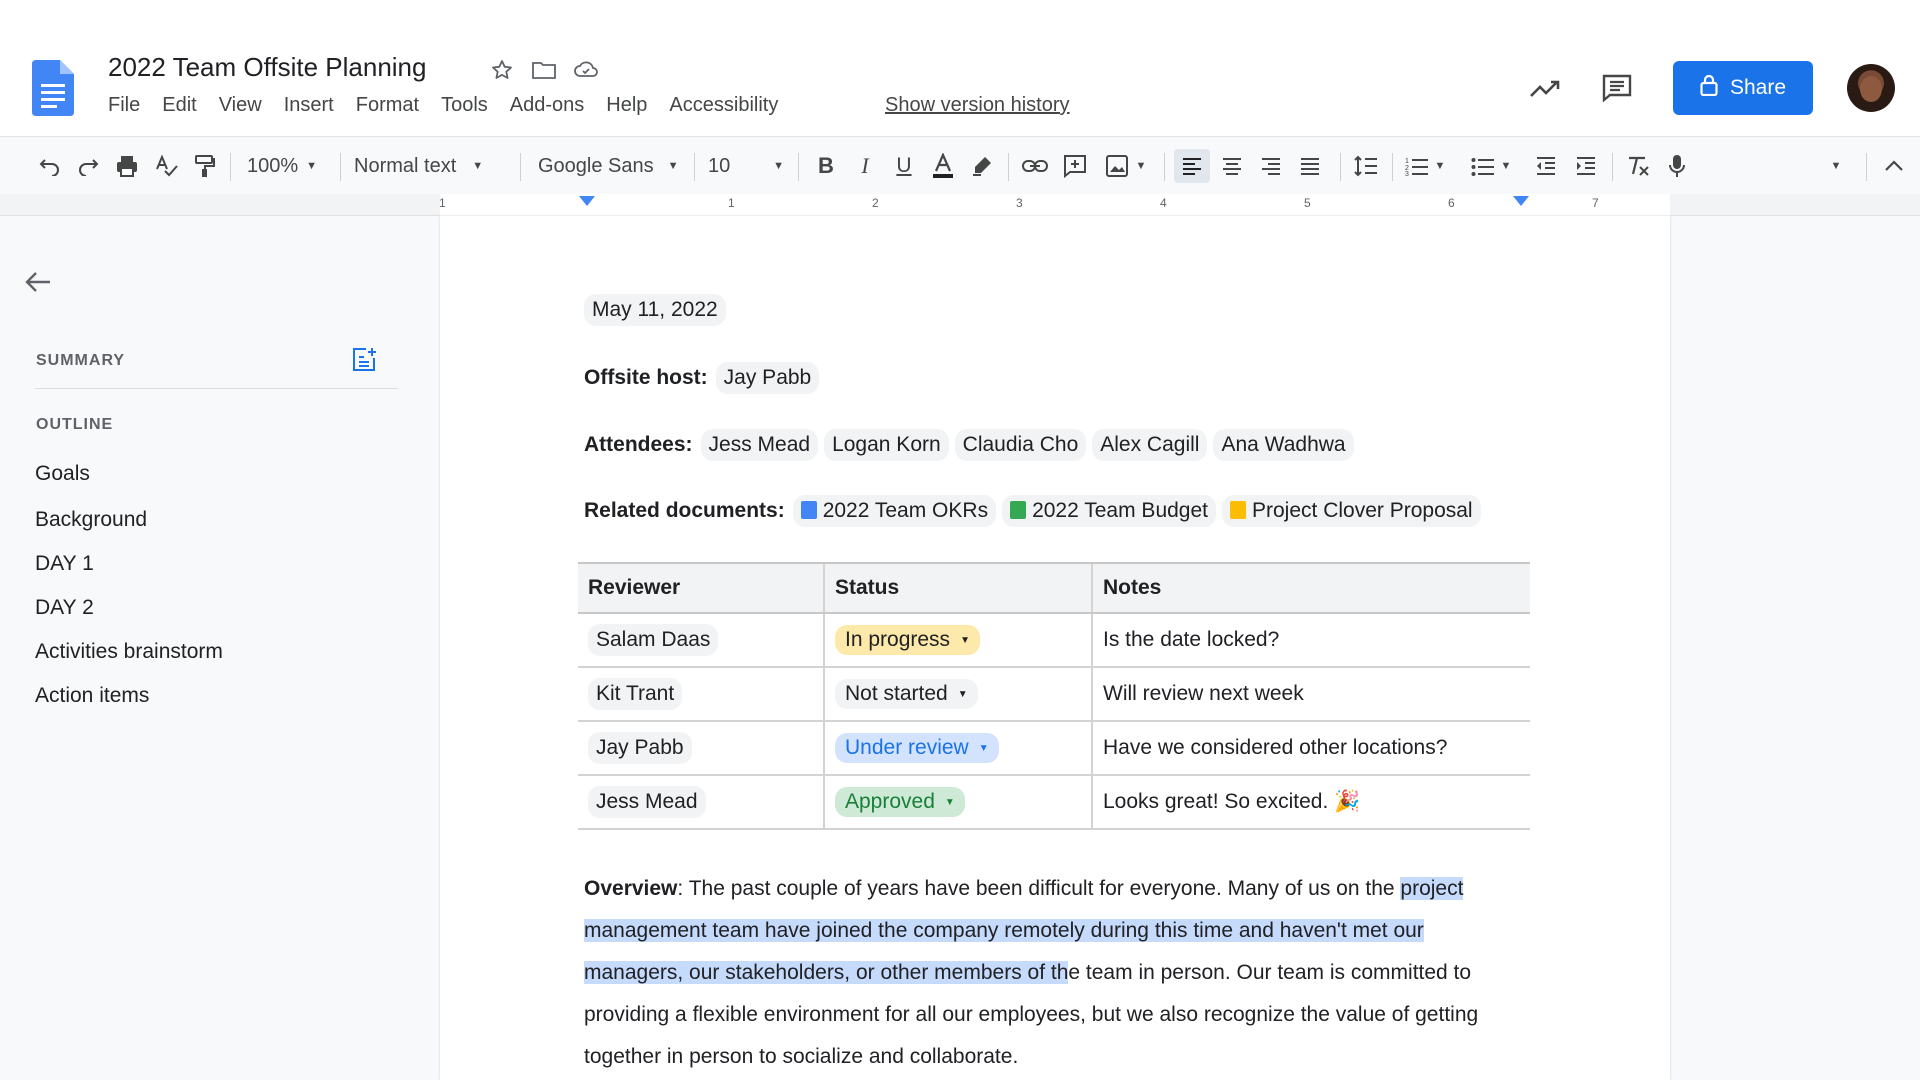 This screenshot has height=1080, width=1920. I want to click on share-button: Share, so click(1743, 88).